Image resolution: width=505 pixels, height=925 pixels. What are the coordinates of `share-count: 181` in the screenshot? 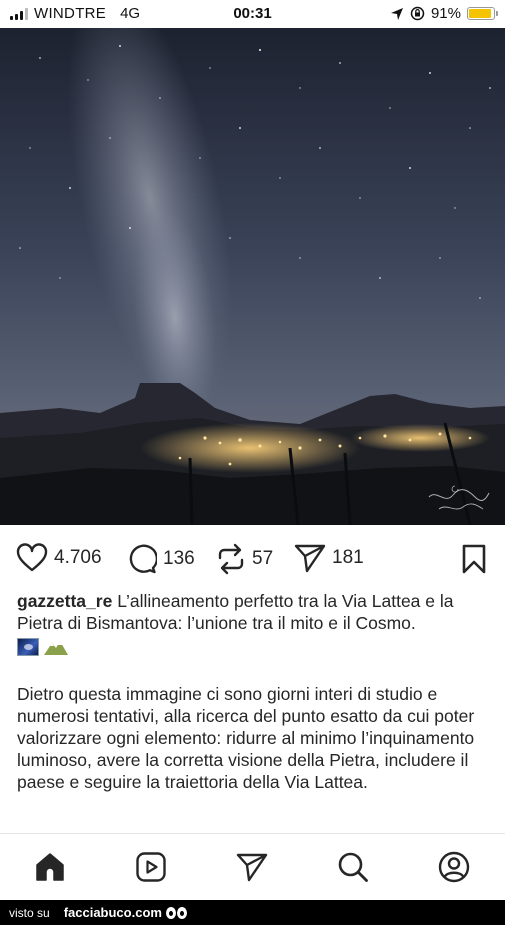 It's located at (348, 557).